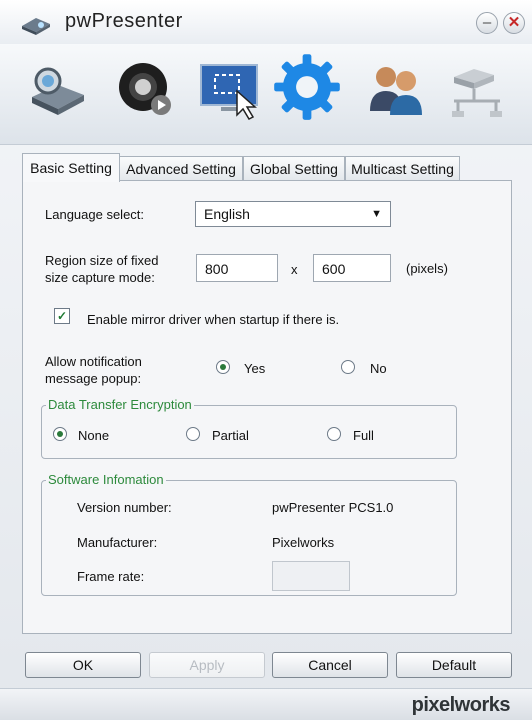 This screenshot has width=532, height=720. What do you see at coordinates (120, 405) in the screenshot?
I see `encryption-legend: Data Transfer Encryption` at bounding box center [120, 405].